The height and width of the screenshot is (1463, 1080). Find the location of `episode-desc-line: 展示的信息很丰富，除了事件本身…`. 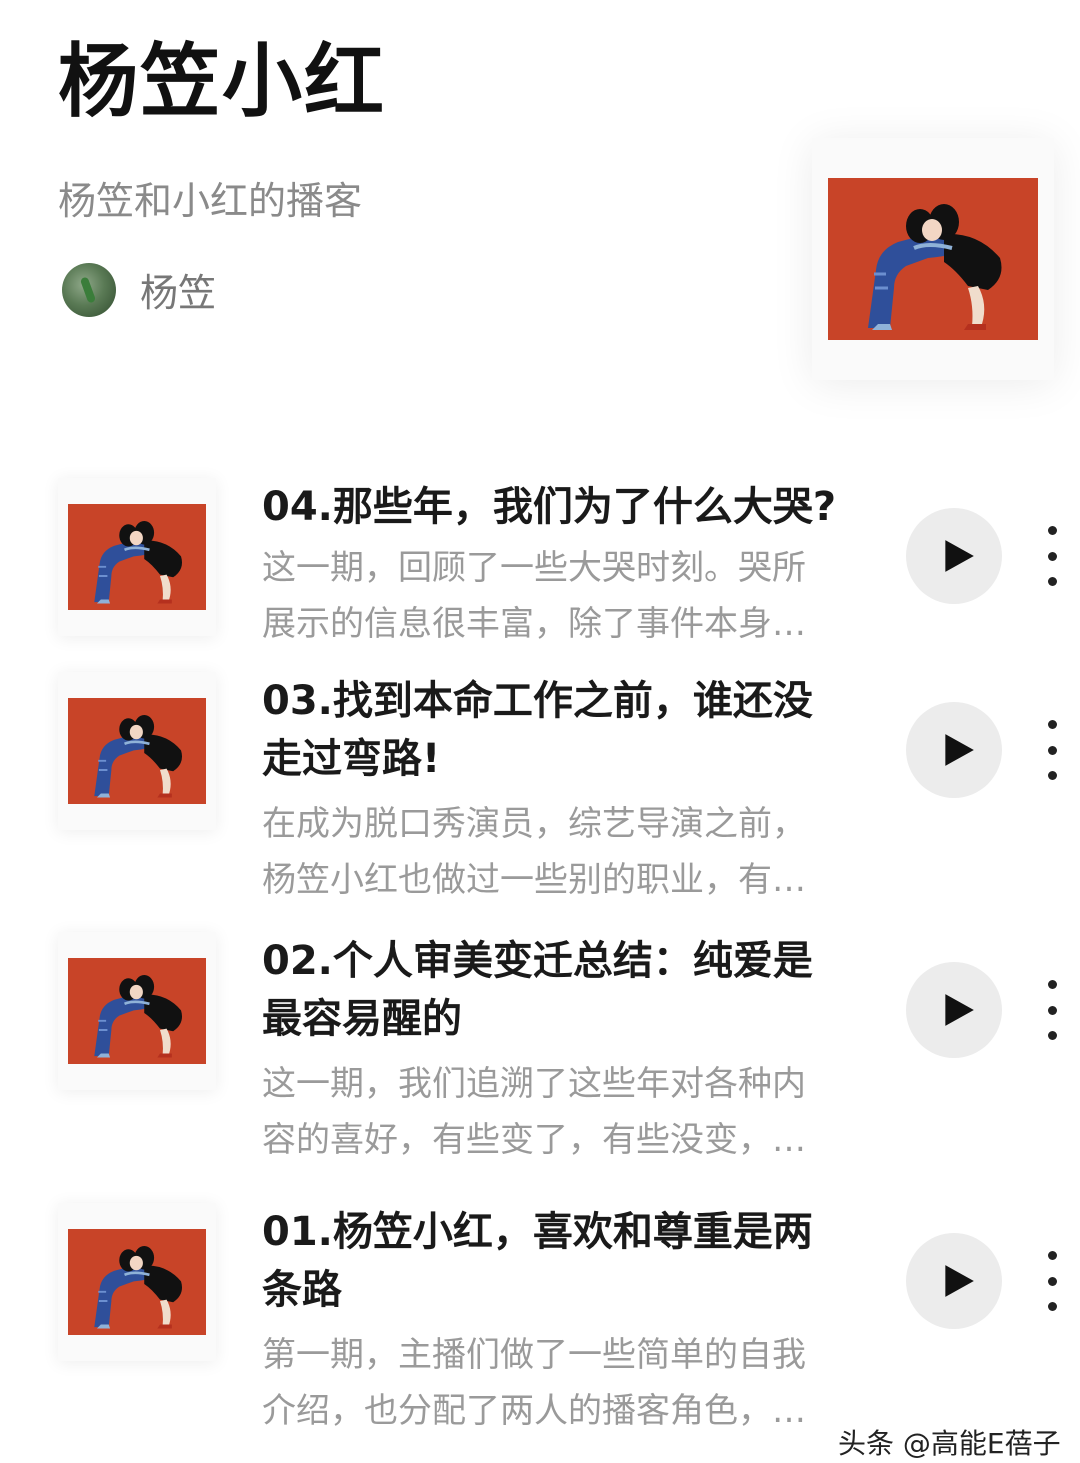

episode-desc-line: 展示的信息很丰富，除了事件本身… is located at coordinates (534, 624).